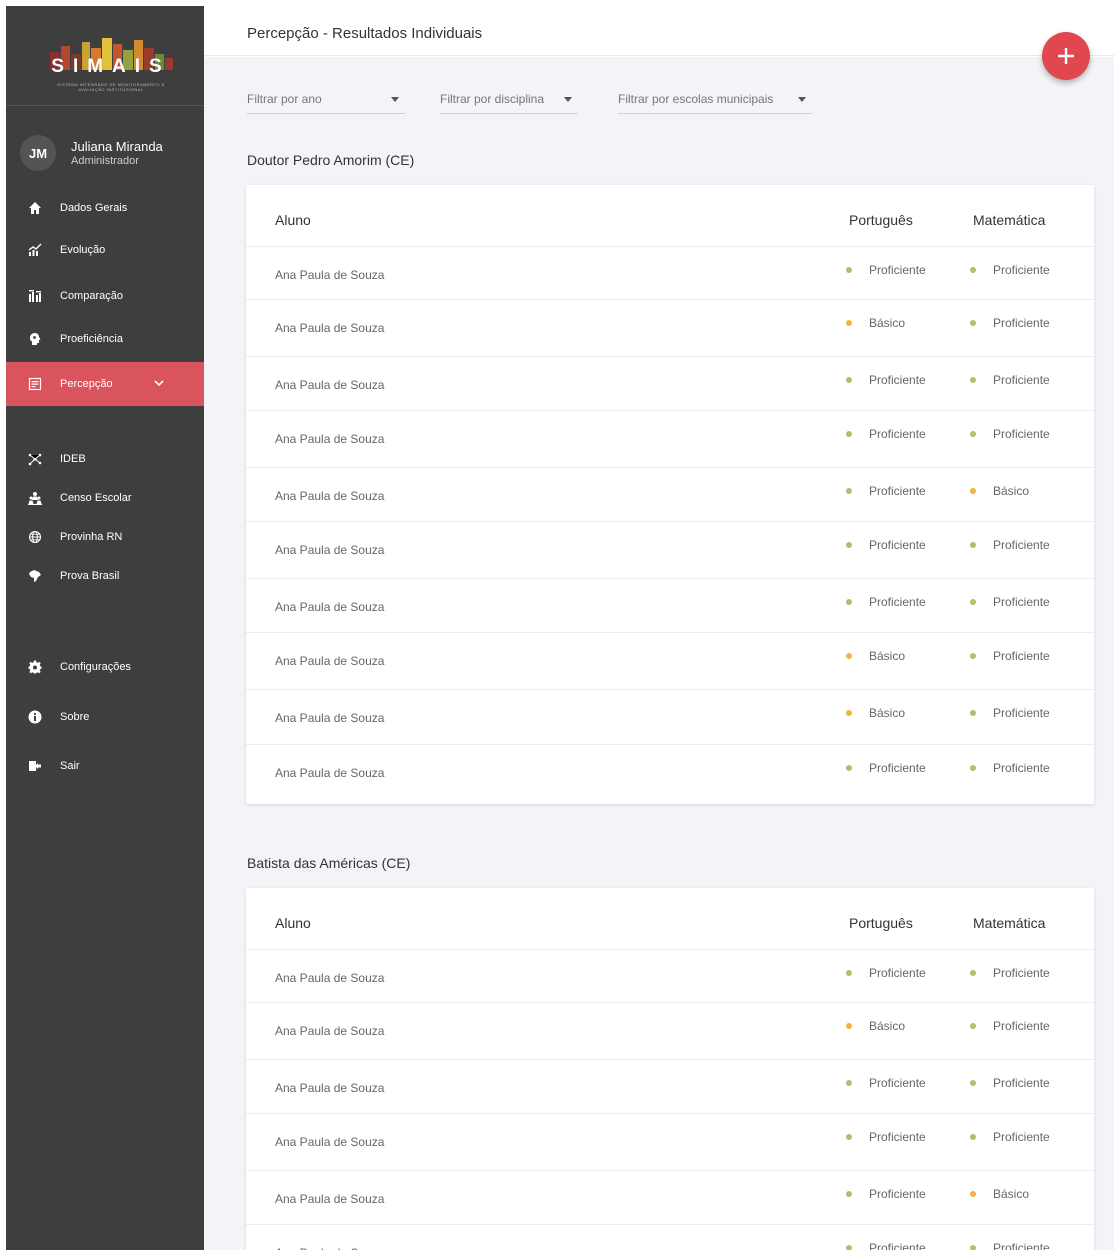 This screenshot has width=1114, height=1250. I want to click on nav-item-provinha-rn: Provinha RN, so click(105, 537).